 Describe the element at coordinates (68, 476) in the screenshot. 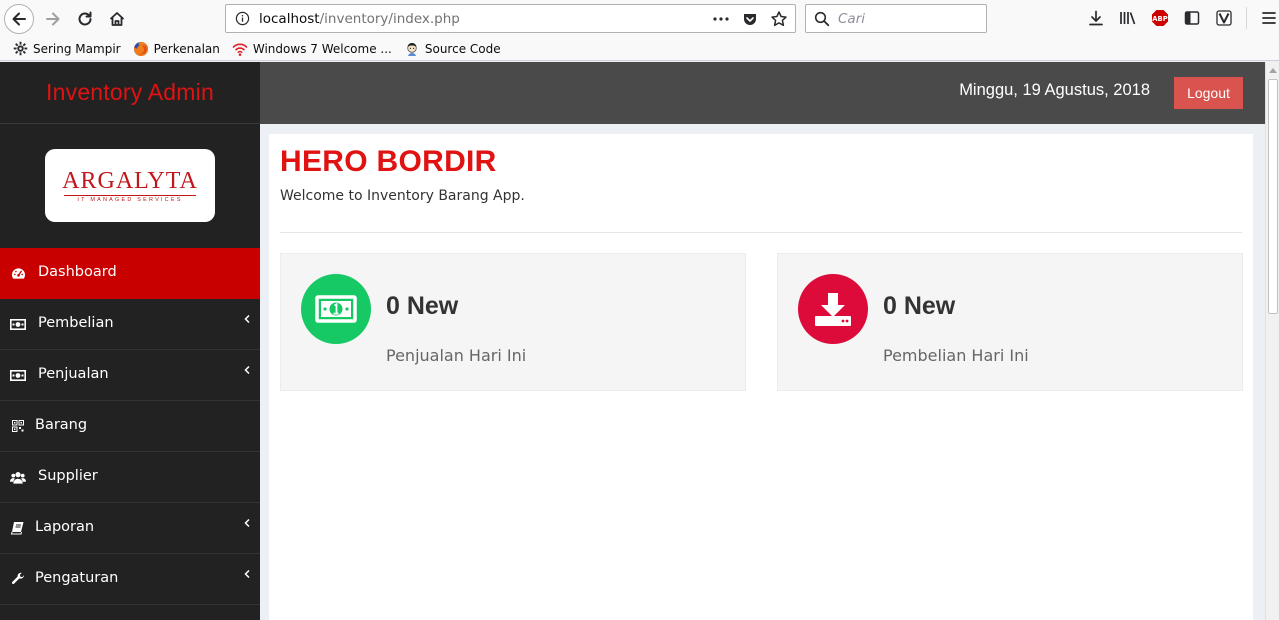

I see `sidebar-item-label: Supplier` at that location.